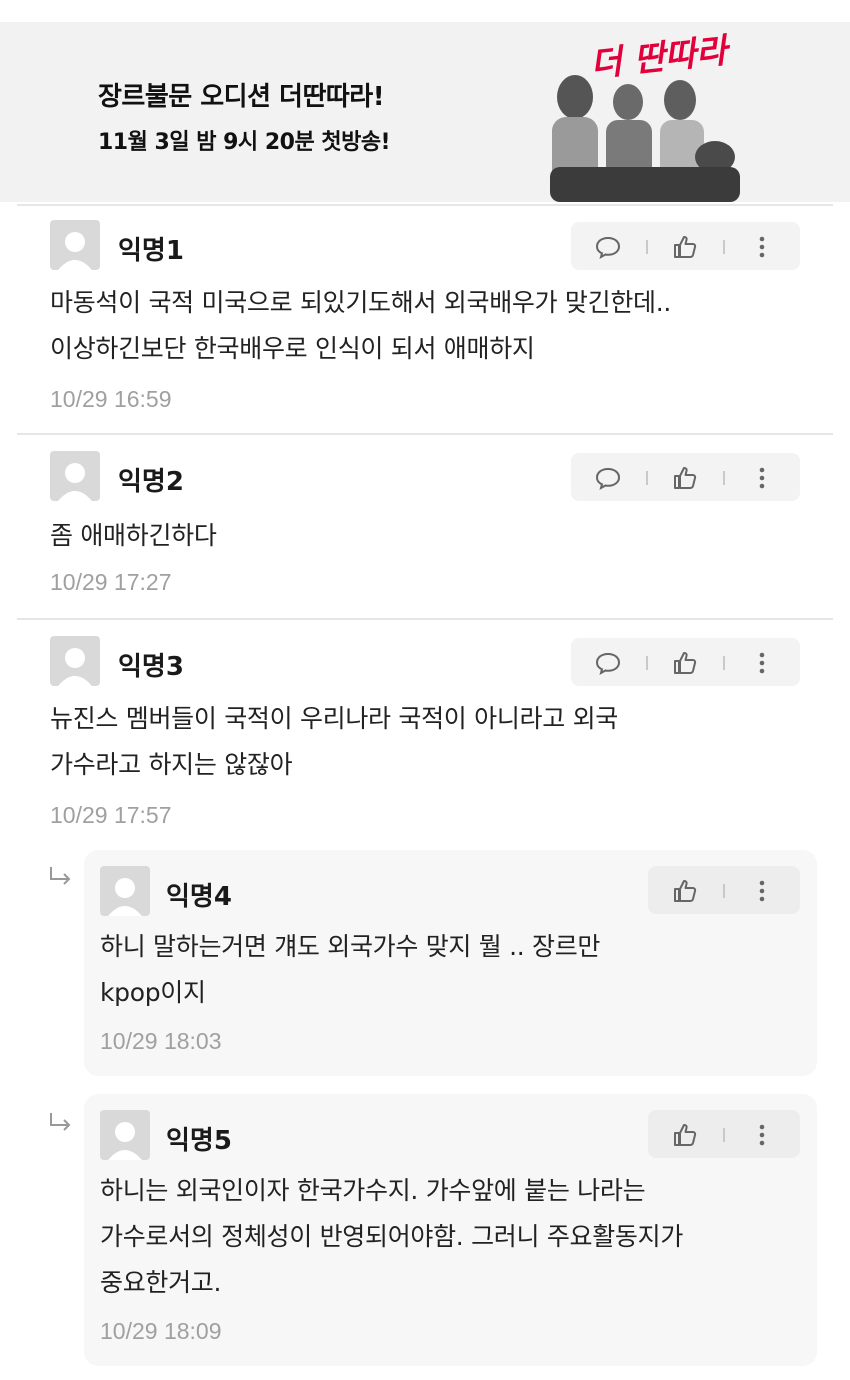 The image size is (850, 1380). Describe the element at coordinates (151, 479) in the screenshot. I see `comment-author: 익명2` at that location.